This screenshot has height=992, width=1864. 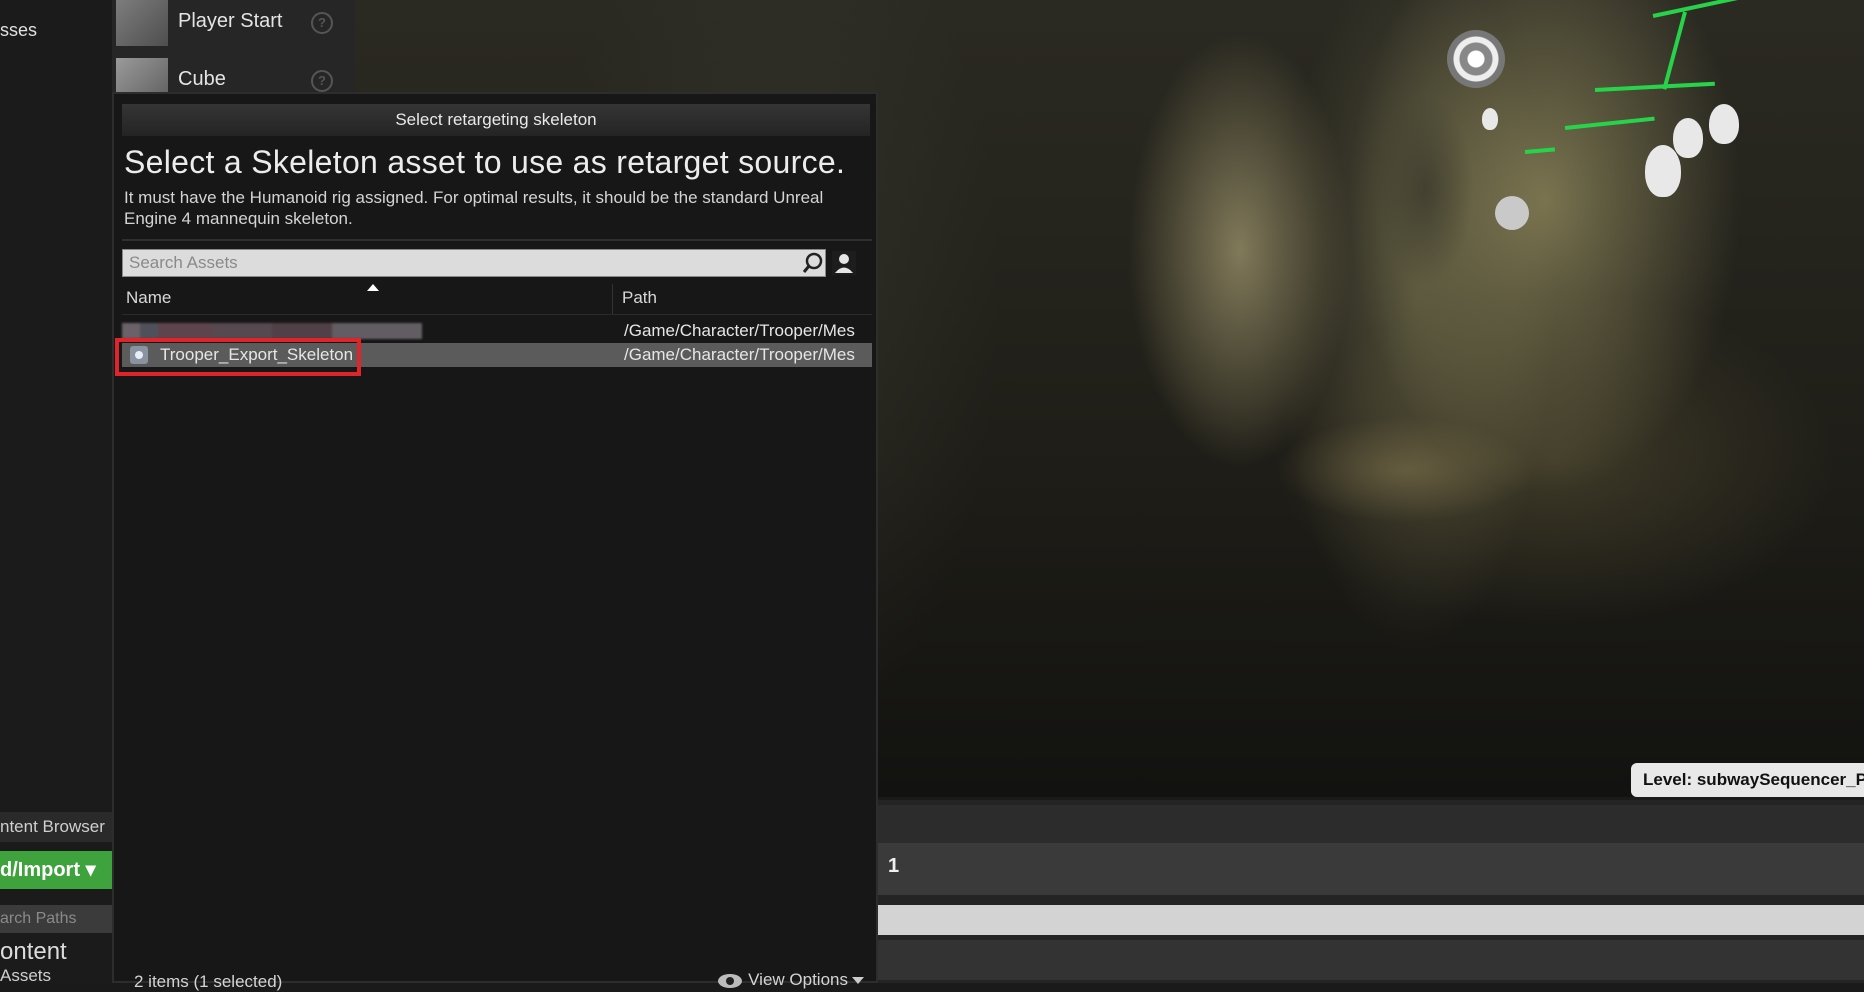 What do you see at coordinates (1371, 824) in the screenshot?
I see `toolbar-strip` at bounding box center [1371, 824].